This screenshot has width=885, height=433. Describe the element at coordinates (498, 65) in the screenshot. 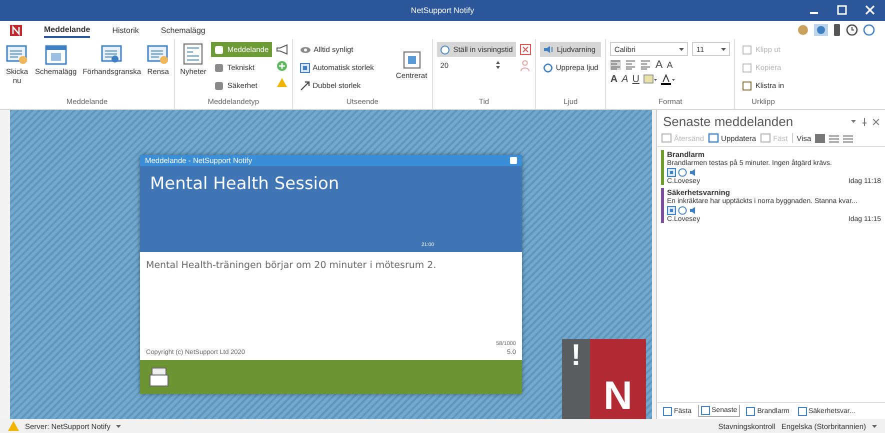

I see `spinner-arrows-icon` at that location.